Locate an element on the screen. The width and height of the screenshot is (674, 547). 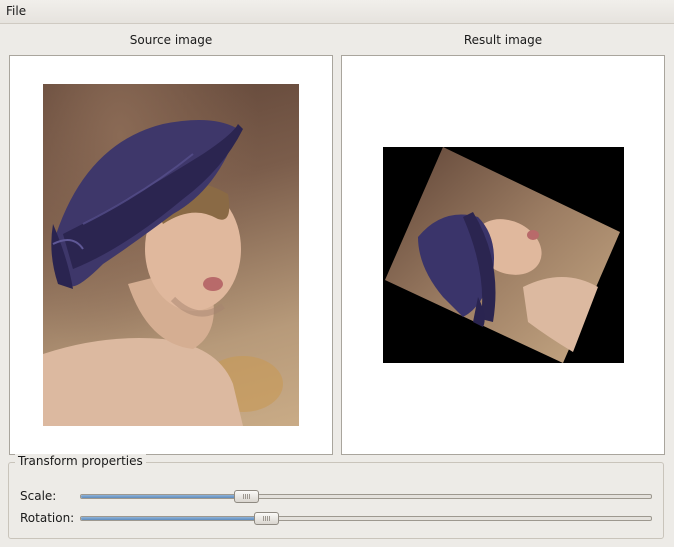
menu-bar: File is located at coordinates (337, 12).